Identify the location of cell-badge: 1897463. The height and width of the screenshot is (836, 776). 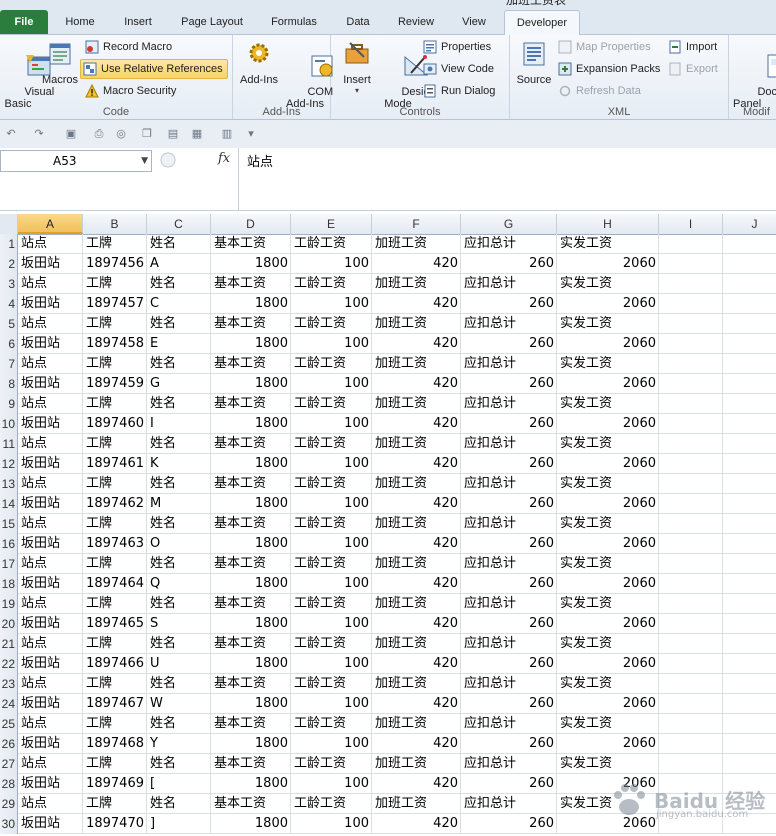
(115, 544).